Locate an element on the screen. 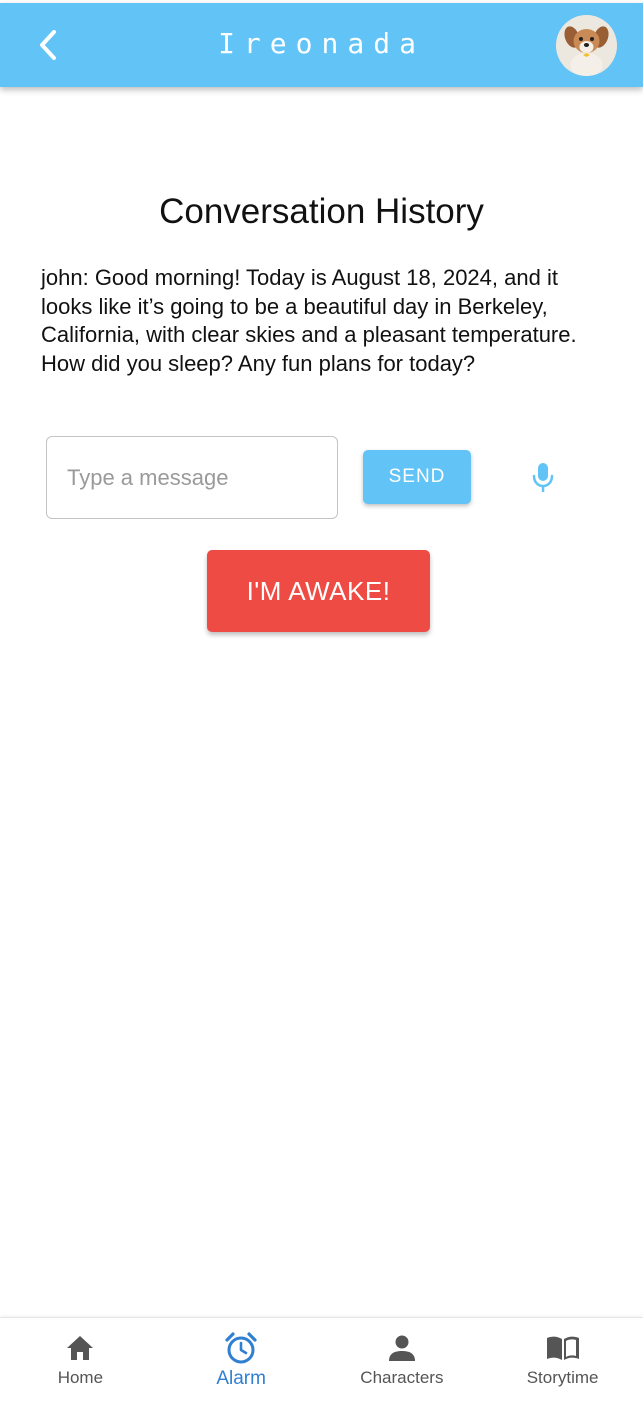  nav-item-home: Home is located at coordinates (80, 1359).